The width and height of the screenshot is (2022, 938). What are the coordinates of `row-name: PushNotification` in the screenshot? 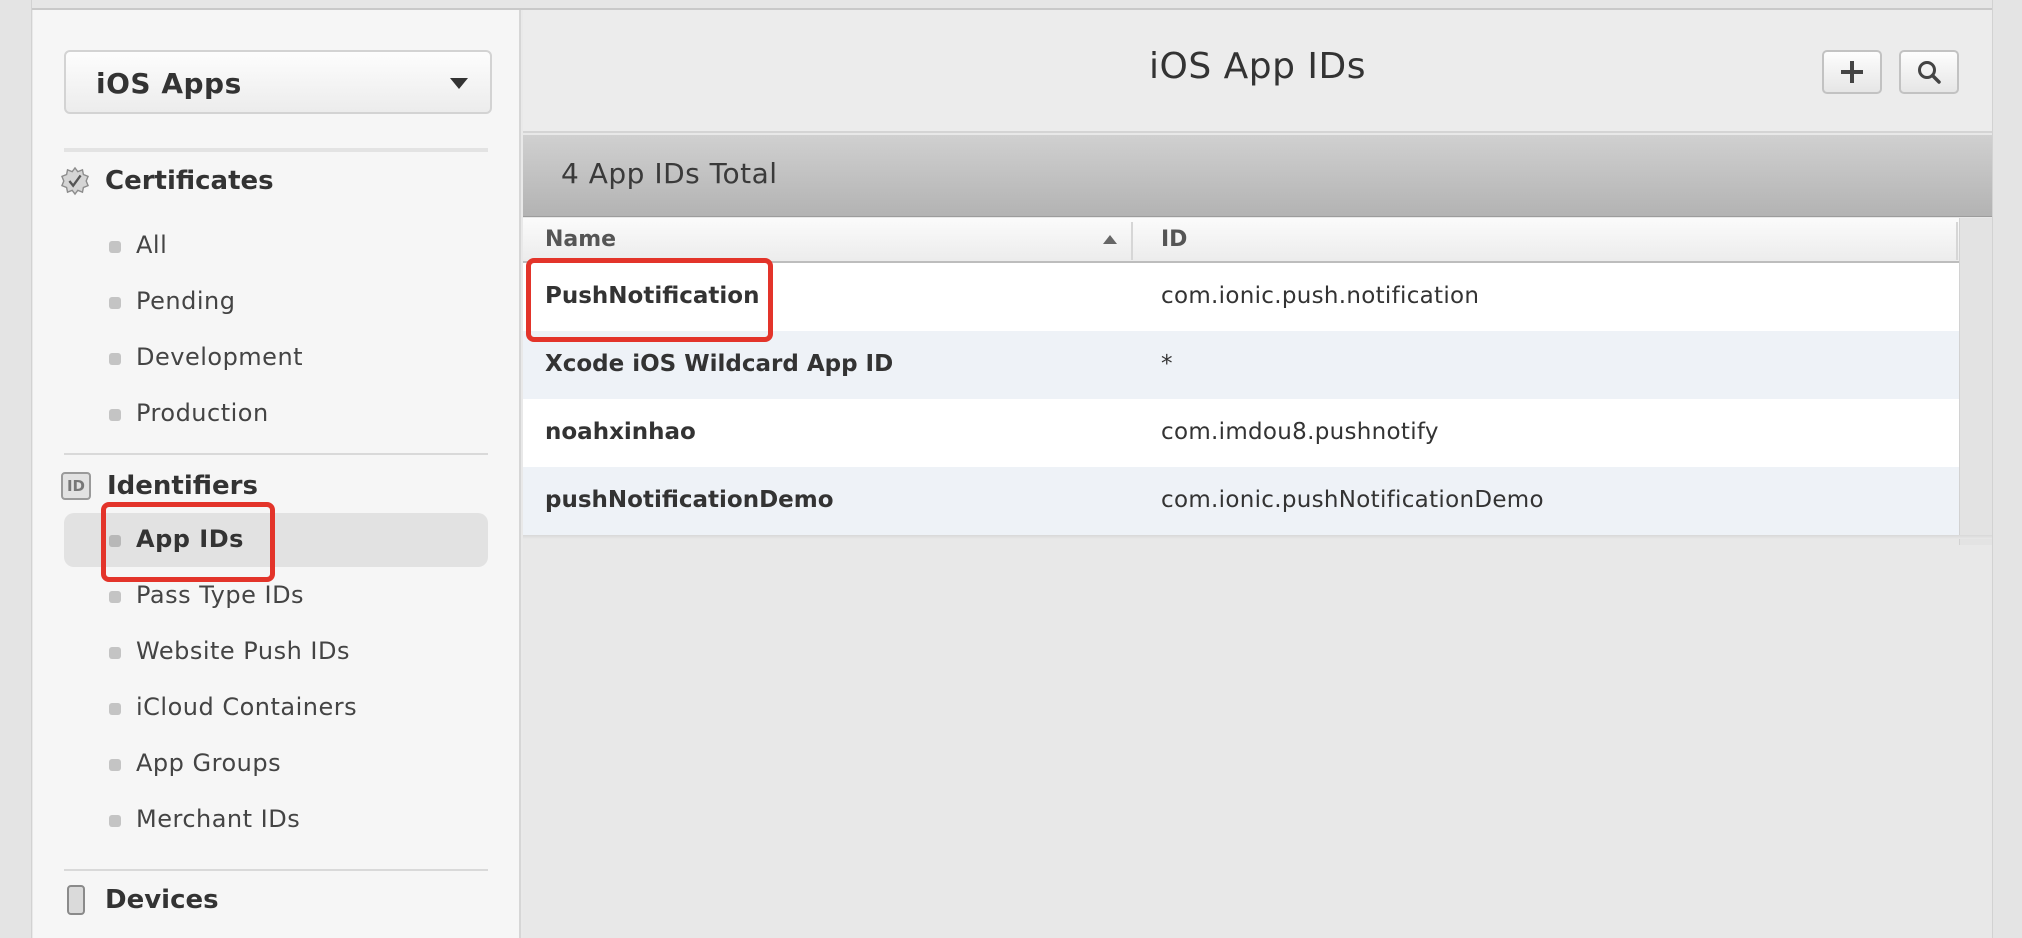 It's located at (652, 296).